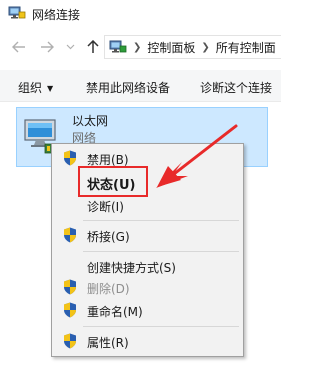  I want to click on menu-item-bridge: 桥接(G), so click(147, 235).